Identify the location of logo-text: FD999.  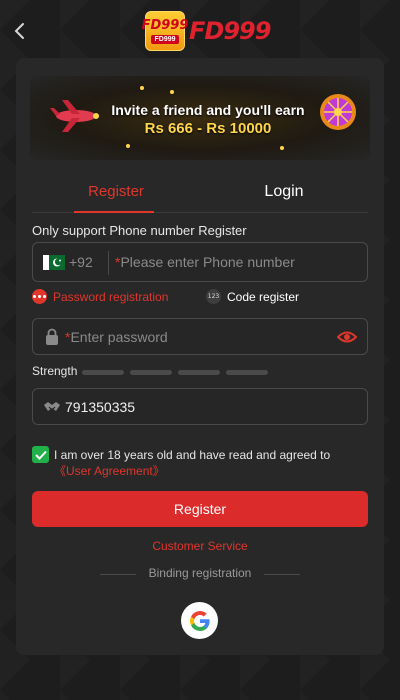
(230, 31).